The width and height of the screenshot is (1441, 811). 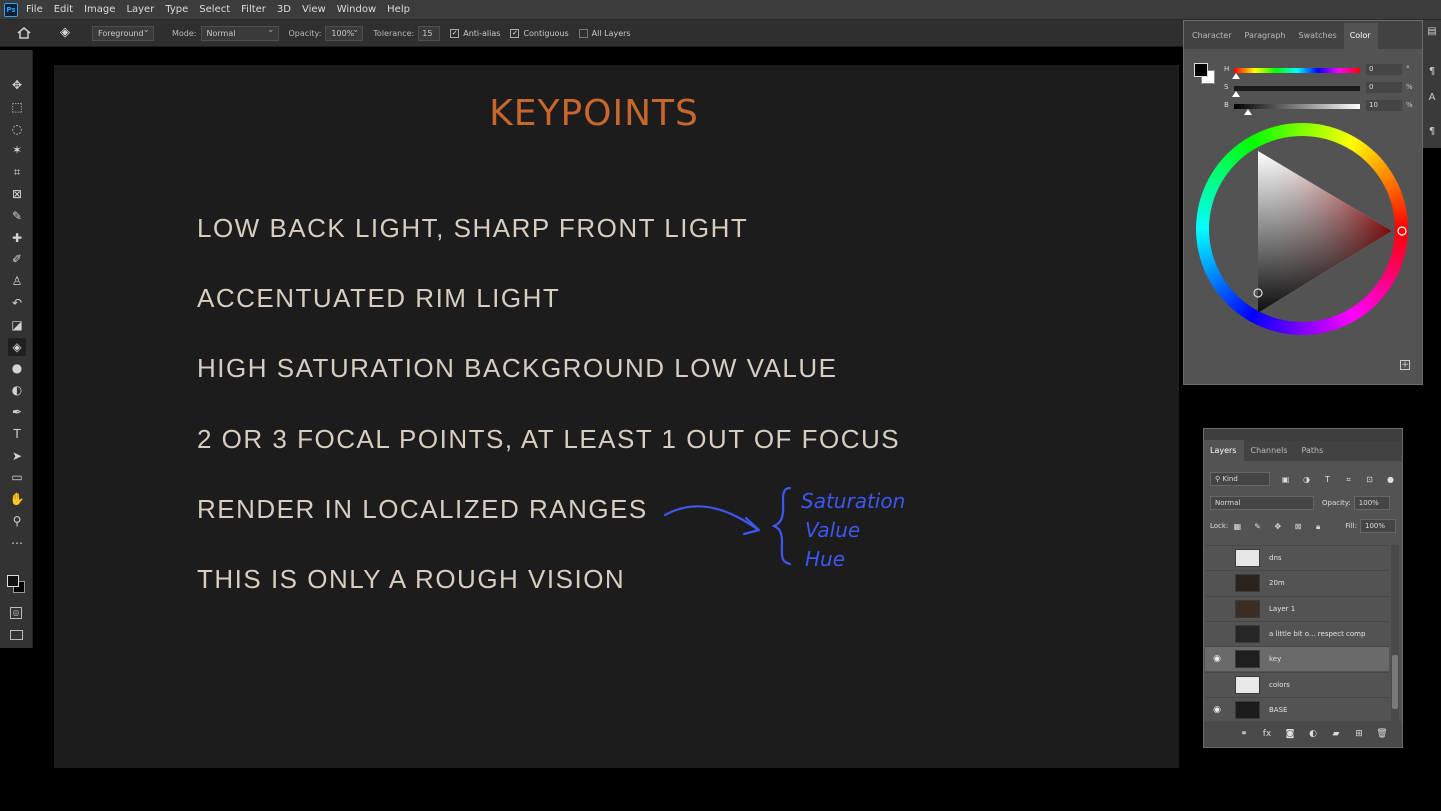 I want to click on zoom-tool-icon: ⚲, so click(x=17, y=521).